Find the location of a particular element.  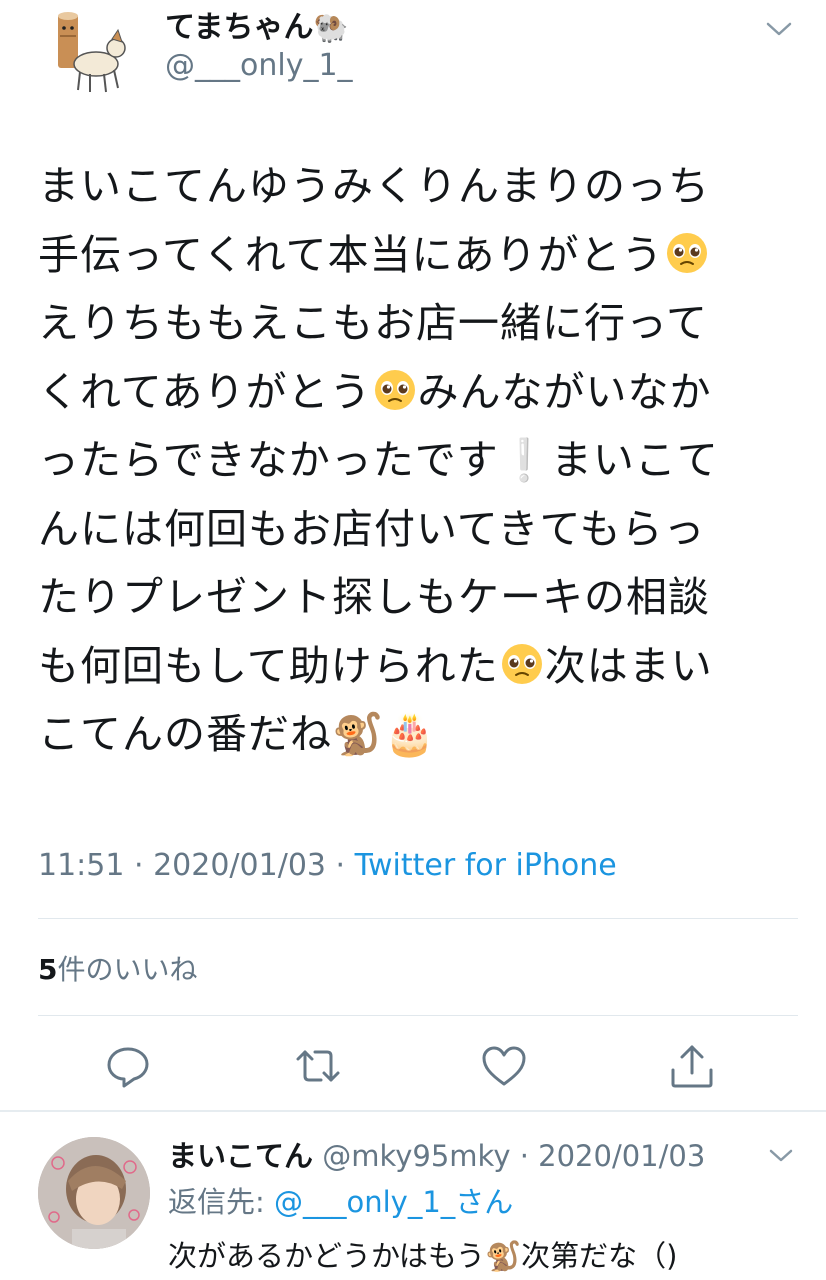

tweet-line: えりちももえこもお店一緒に行って is located at coordinates (418, 323).